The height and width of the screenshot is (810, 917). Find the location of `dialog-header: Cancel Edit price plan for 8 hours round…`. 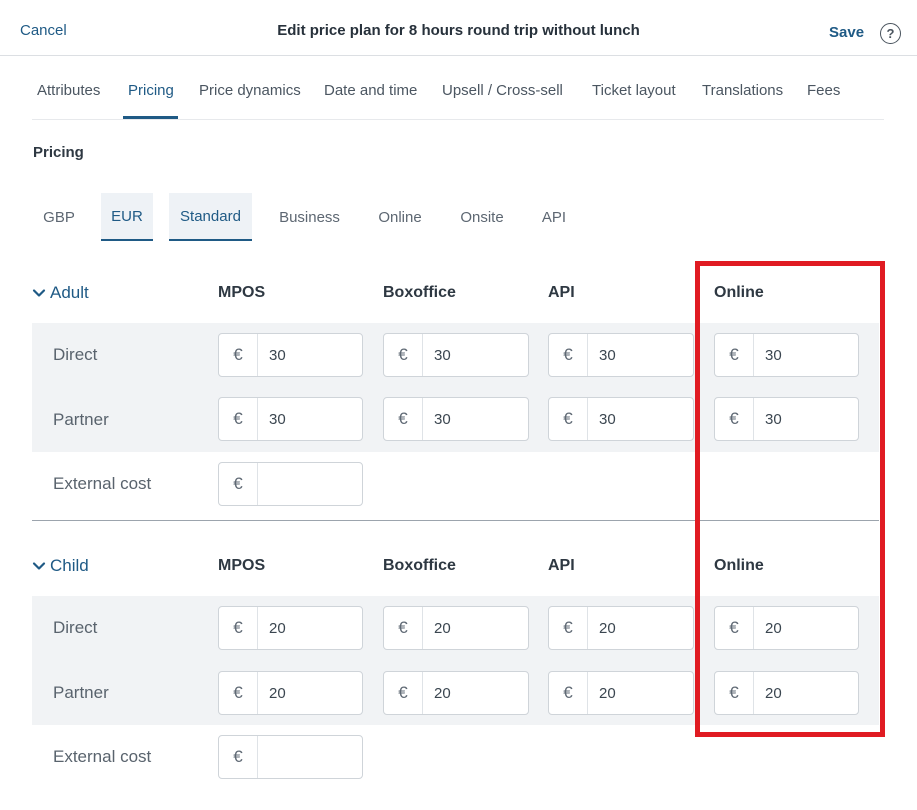

dialog-header: Cancel Edit price plan for 8 hours round… is located at coordinates (458, 28).